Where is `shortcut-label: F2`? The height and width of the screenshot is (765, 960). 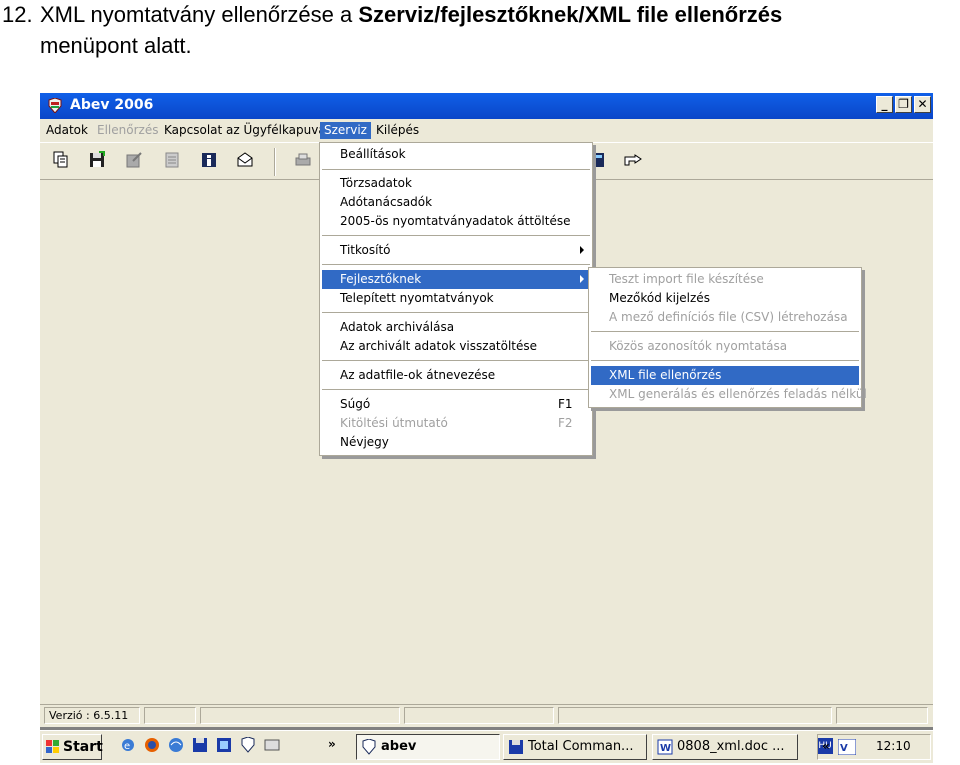 shortcut-label: F2 is located at coordinates (565, 423).